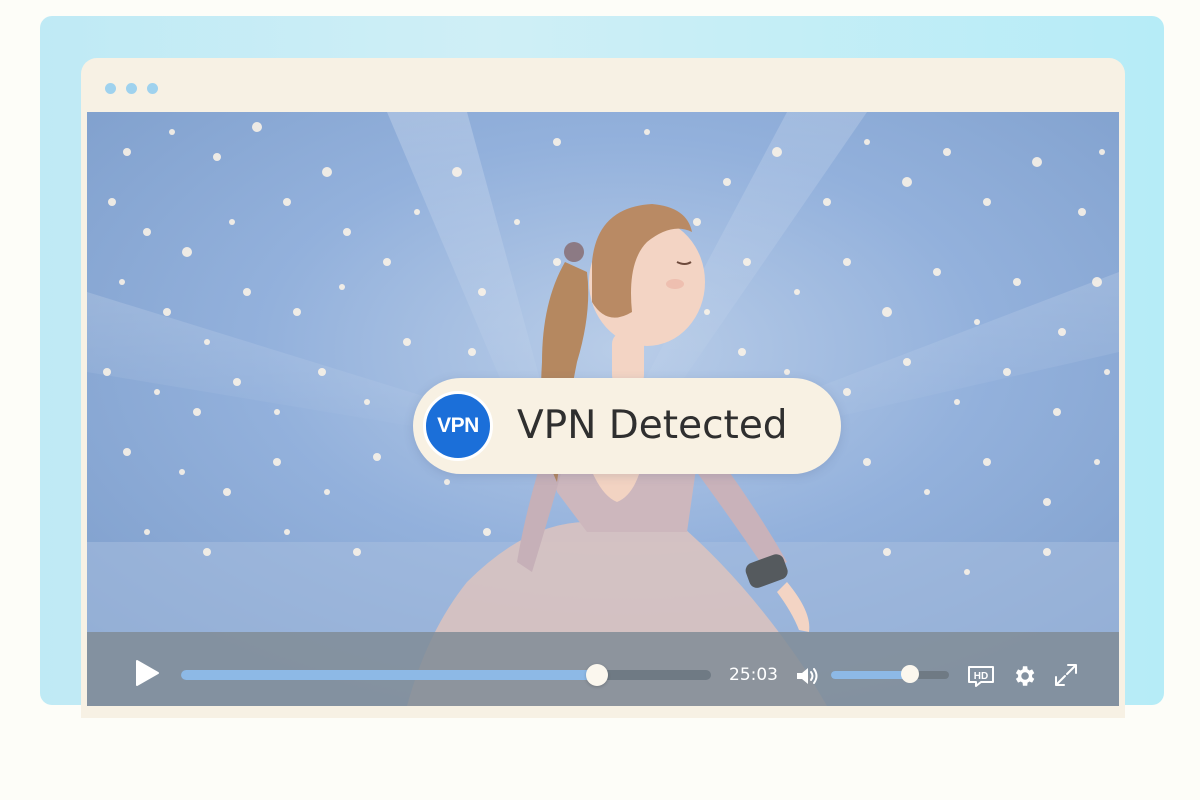 The height and width of the screenshot is (800, 1200). I want to click on current-time: 25:03, so click(753, 675).